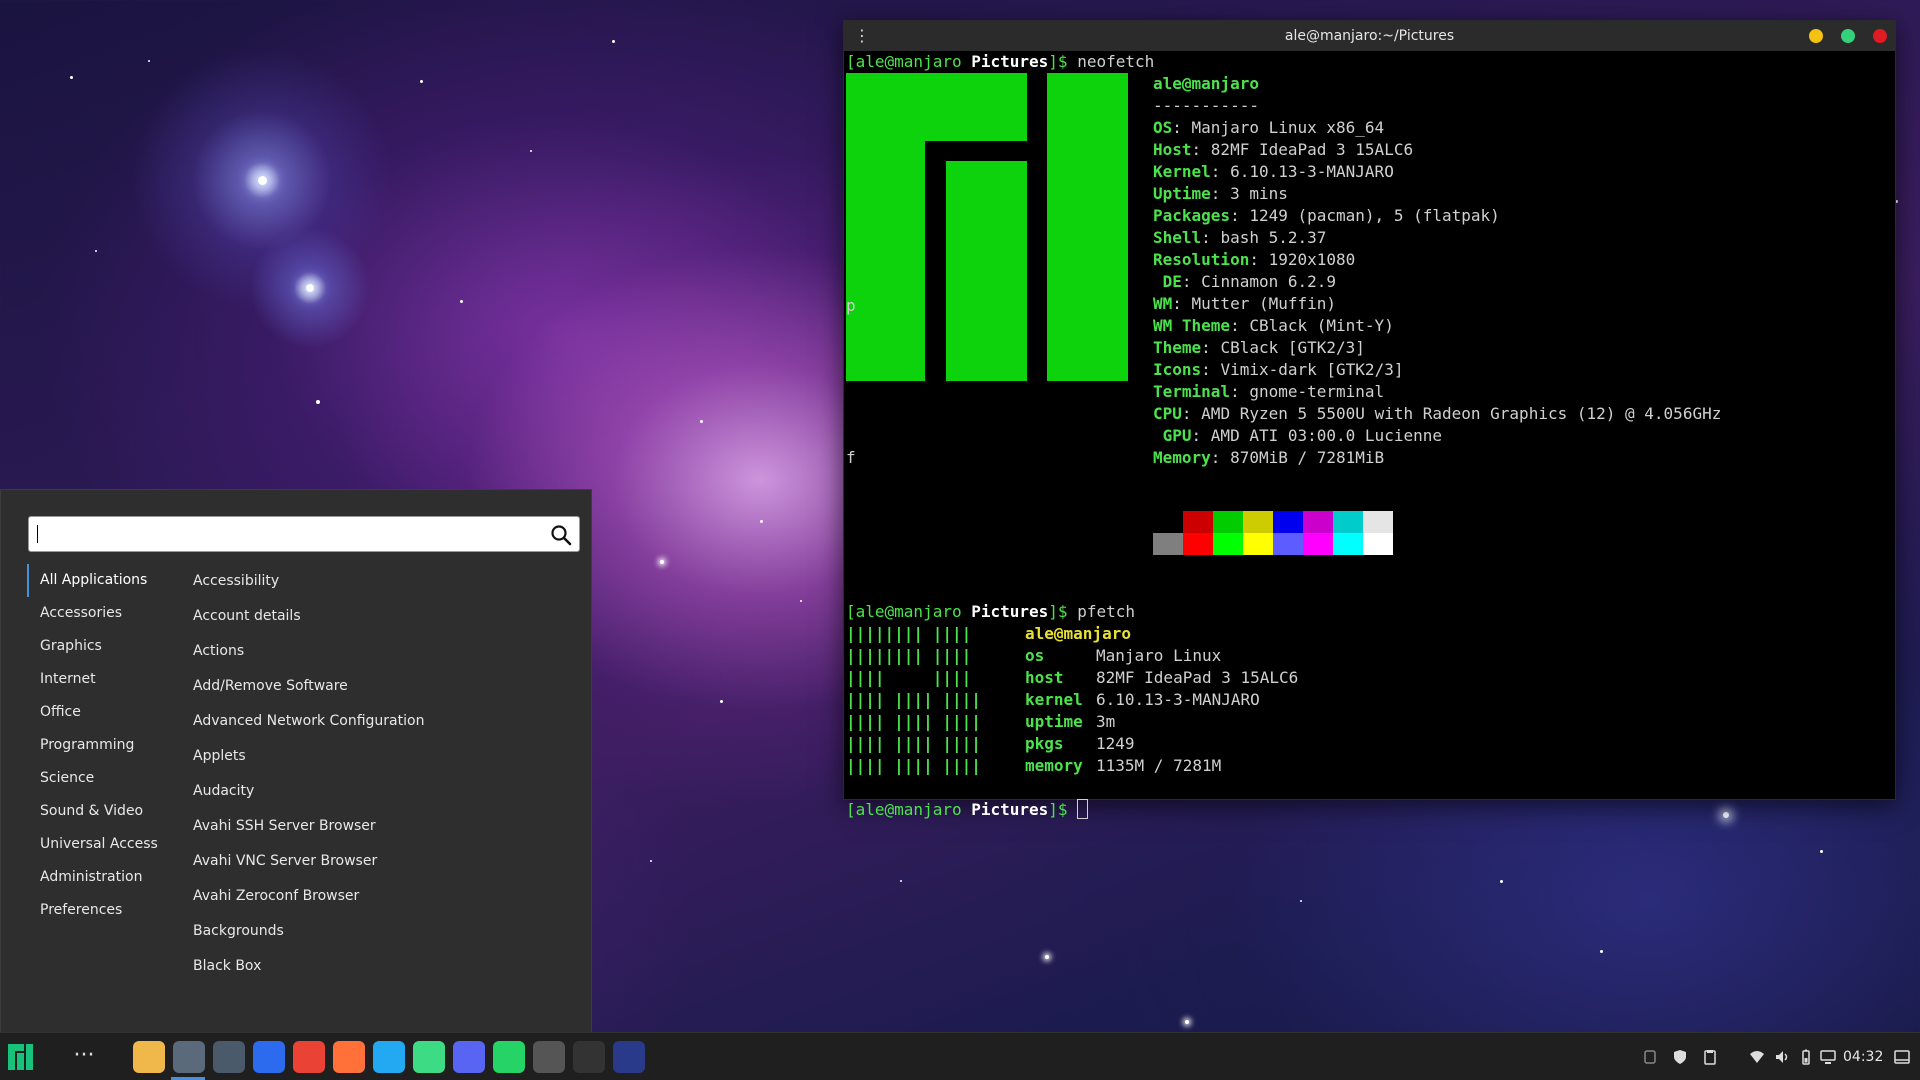  Describe the element at coordinates (21, 1057) in the screenshot. I see `menu-launcher-button` at that location.